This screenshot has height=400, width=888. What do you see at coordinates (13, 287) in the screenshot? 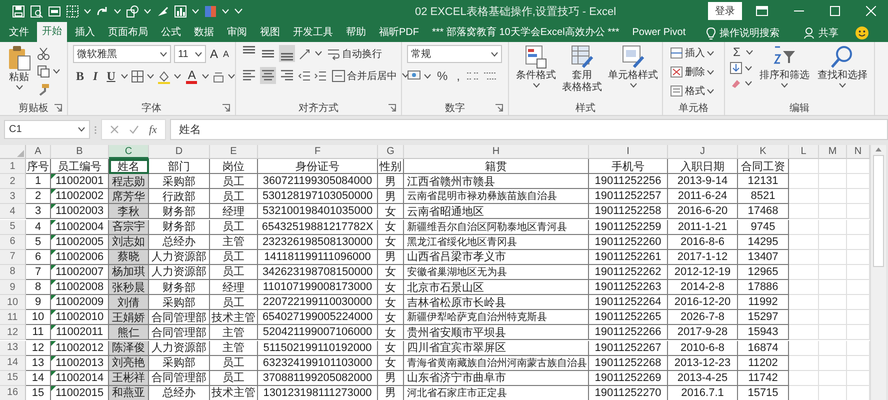
I see `row-header: 9` at bounding box center [13, 287].